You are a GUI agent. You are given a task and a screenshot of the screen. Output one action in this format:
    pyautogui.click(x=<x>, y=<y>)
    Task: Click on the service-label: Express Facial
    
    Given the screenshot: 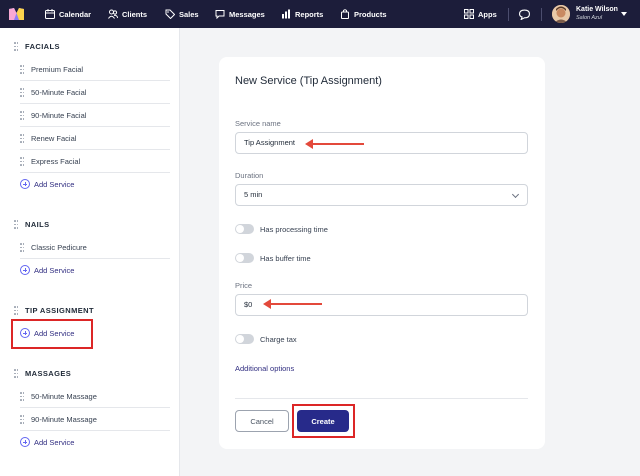 What is the action you would take?
    pyautogui.click(x=56, y=161)
    